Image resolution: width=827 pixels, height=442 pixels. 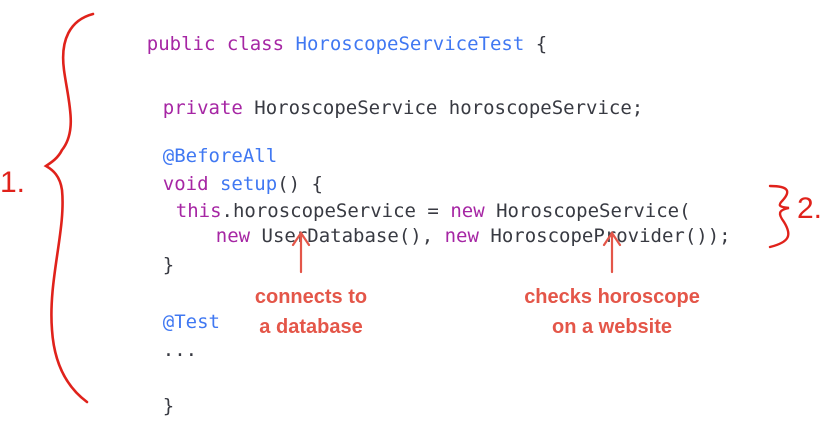 I want to click on curly-brace-large, so click(x=69, y=208).